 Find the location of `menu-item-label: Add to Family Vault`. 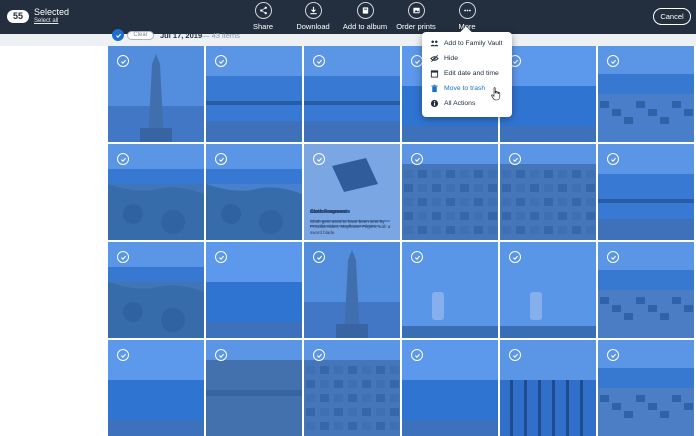

menu-item-label: Add to Family Vault is located at coordinates (473, 43).